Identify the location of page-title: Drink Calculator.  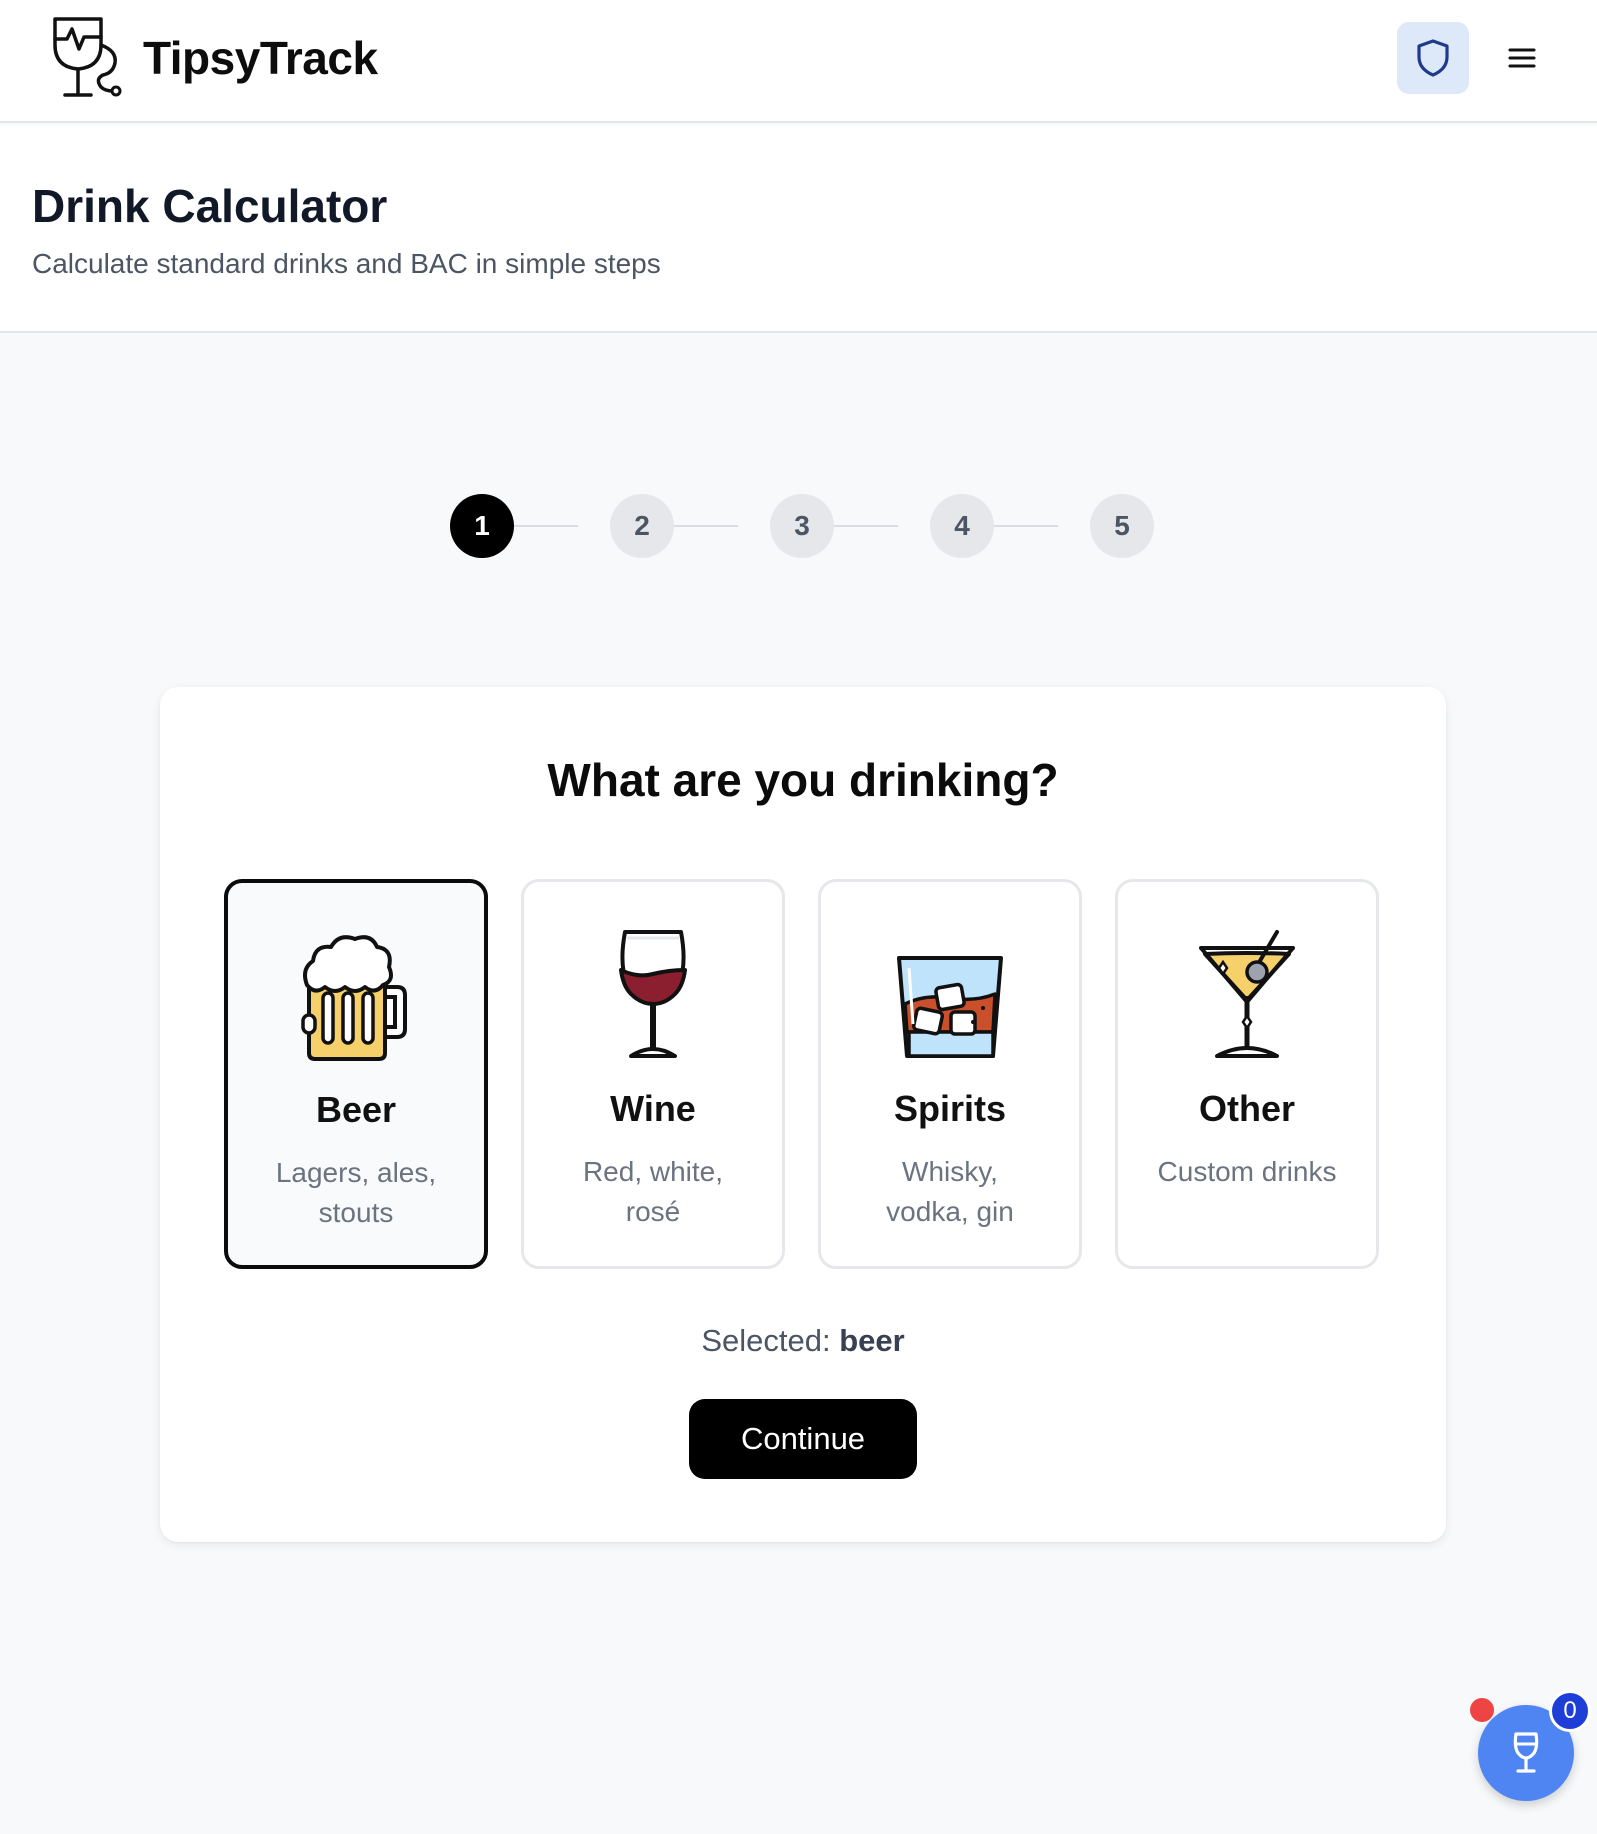
(210, 206).